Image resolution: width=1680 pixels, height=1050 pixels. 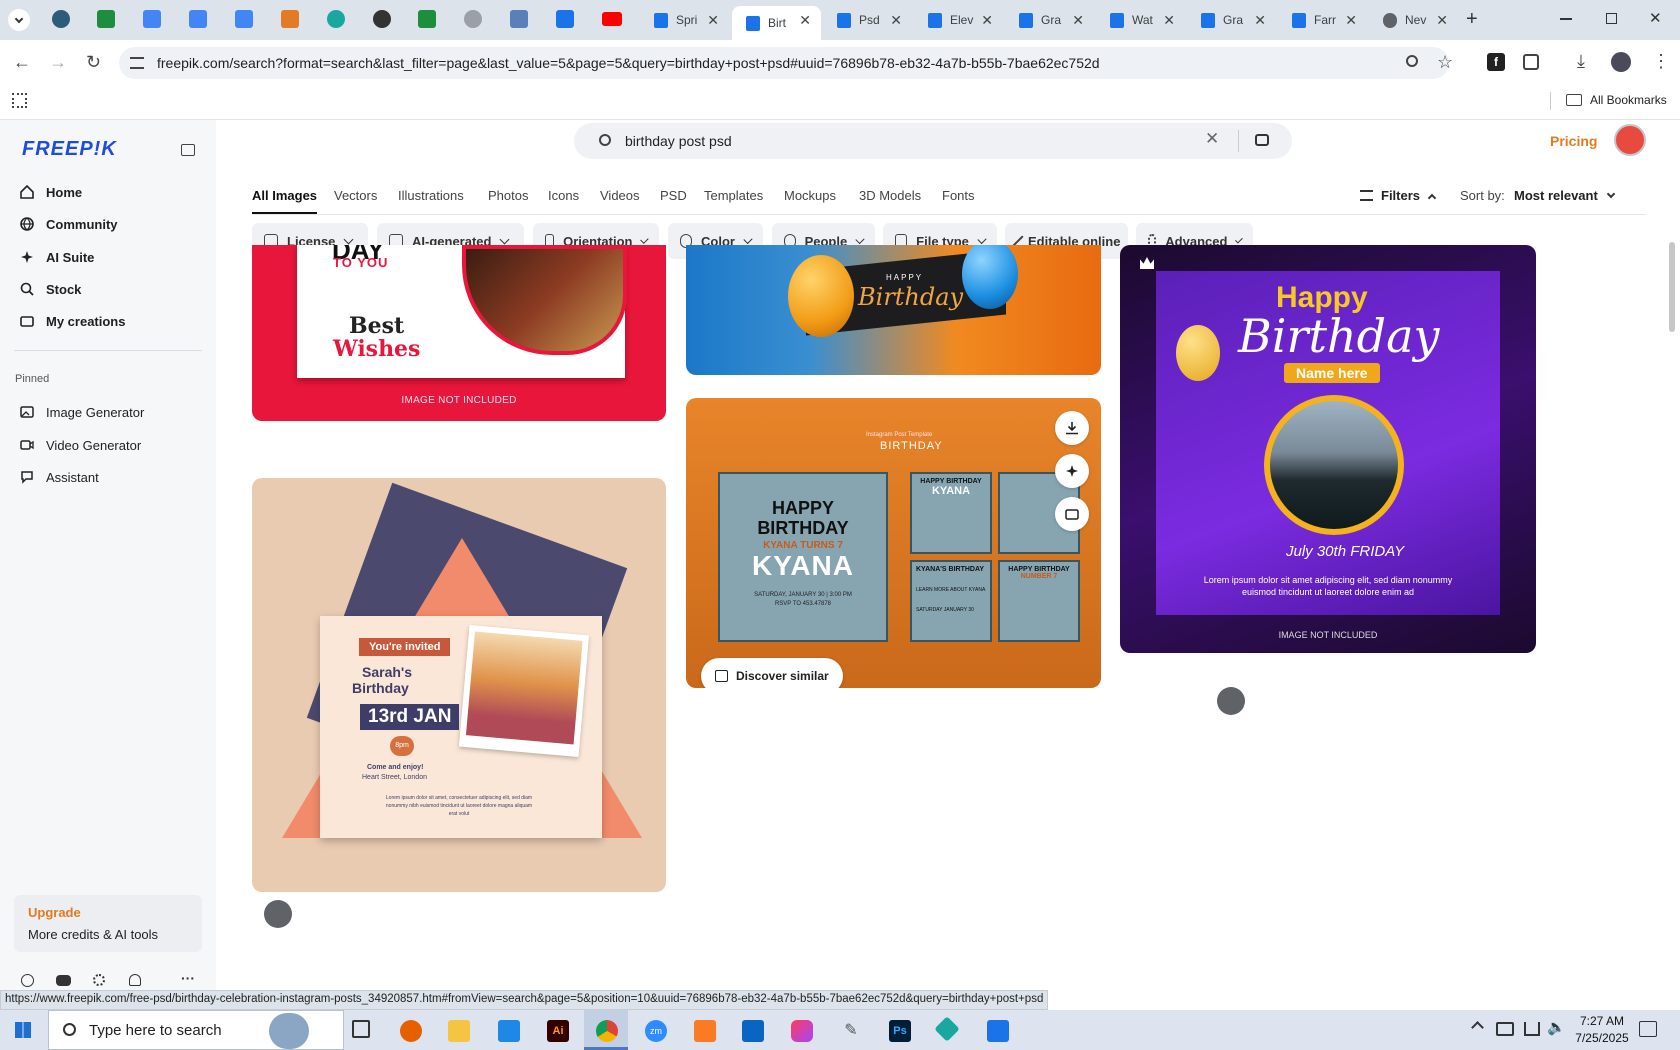 What do you see at coordinates (1212, 139) in the screenshot?
I see `clear-search-icon: ✕` at bounding box center [1212, 139].